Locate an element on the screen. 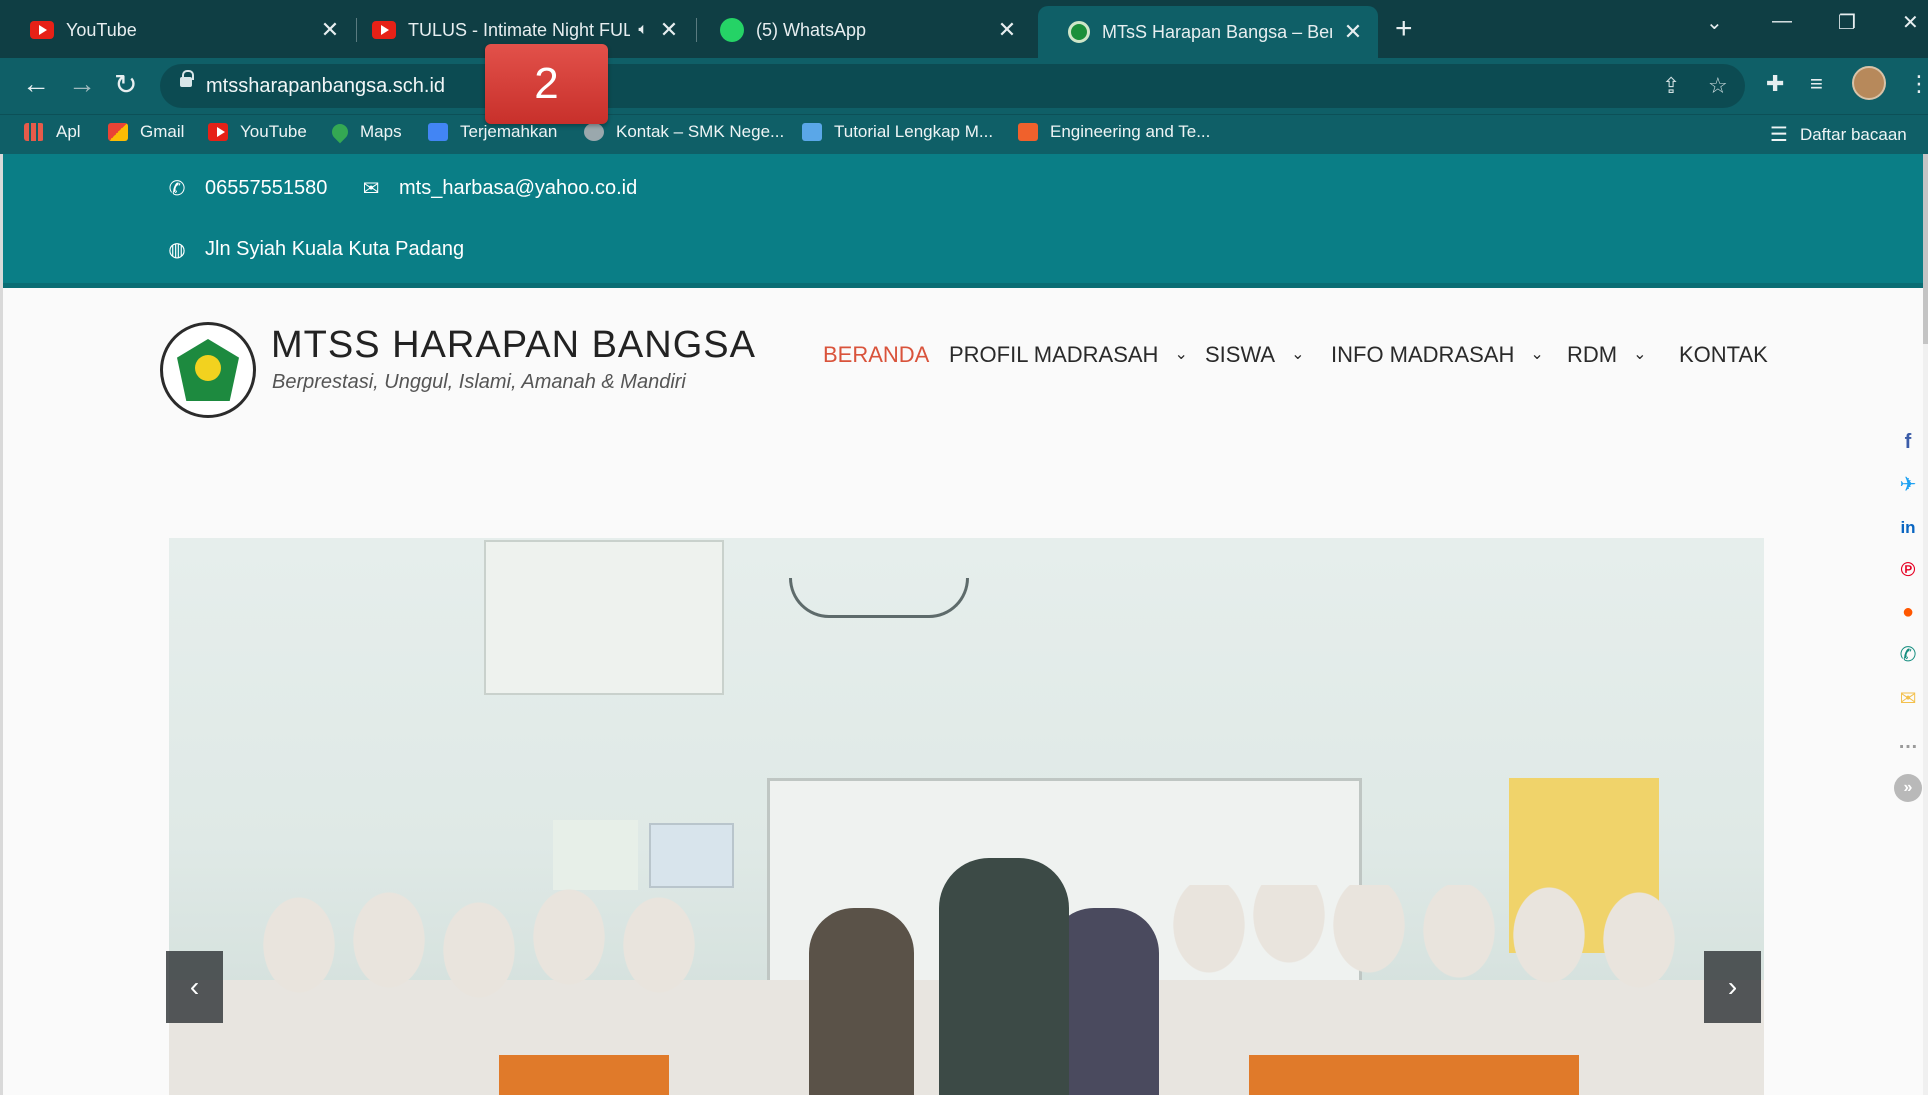  profile-avatar is located at coordinates (1869, 83).